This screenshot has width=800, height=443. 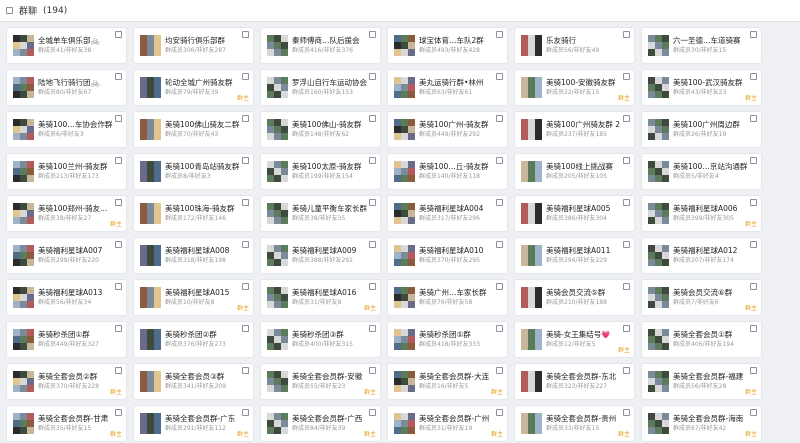 What do you see at coordinates (574, 129) in the screenshot?
I see `group-card: 美骑100广州骑友群 2 群成员237/非好友185` at bounding box center [574, 129].